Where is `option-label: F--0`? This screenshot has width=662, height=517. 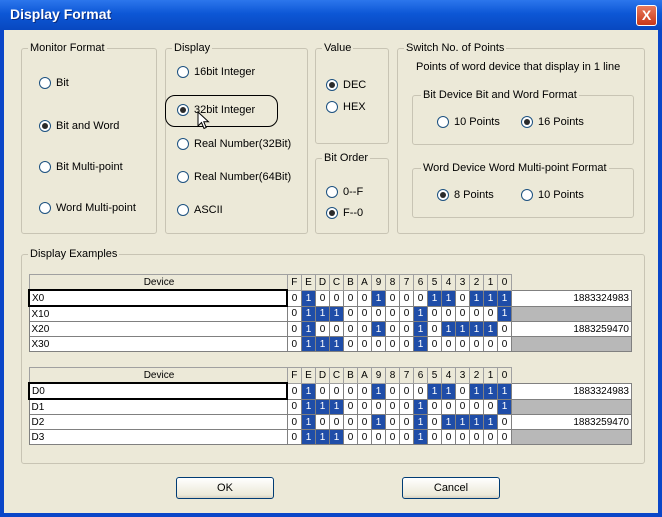 option-label: F--0 is located at coordinates (353, 213).